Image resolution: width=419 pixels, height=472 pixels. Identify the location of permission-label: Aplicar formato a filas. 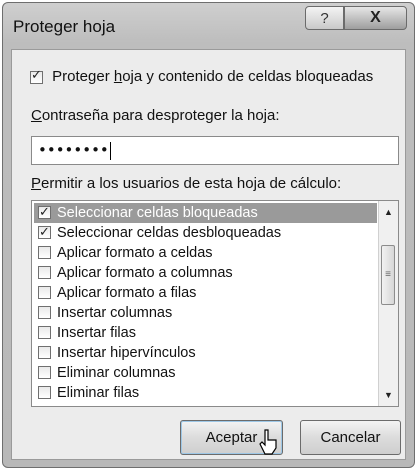
(127, 293).